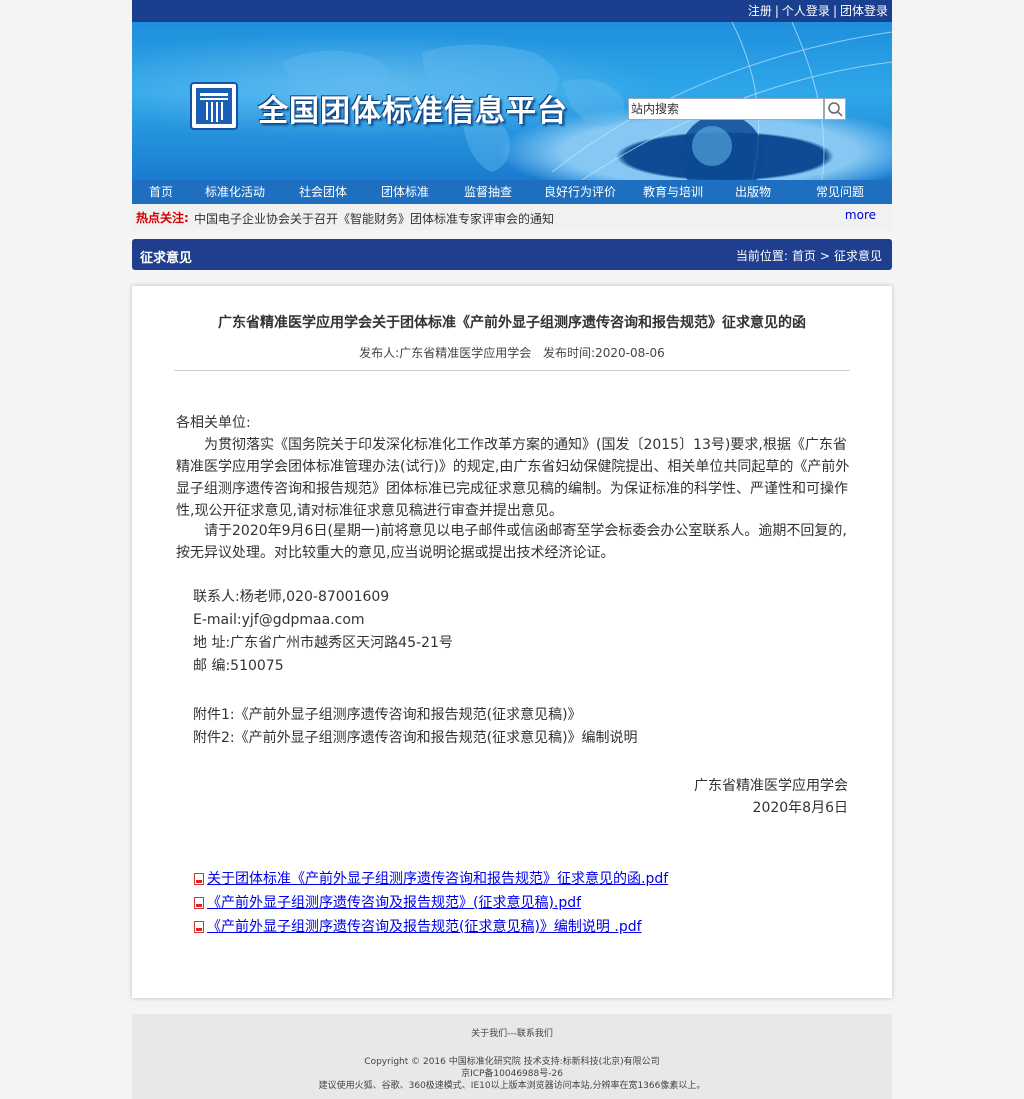 This screenshot has width=1024, height=1099. I want to click on nav-item-evaluation: 良好行为评价, so click(580, 192).